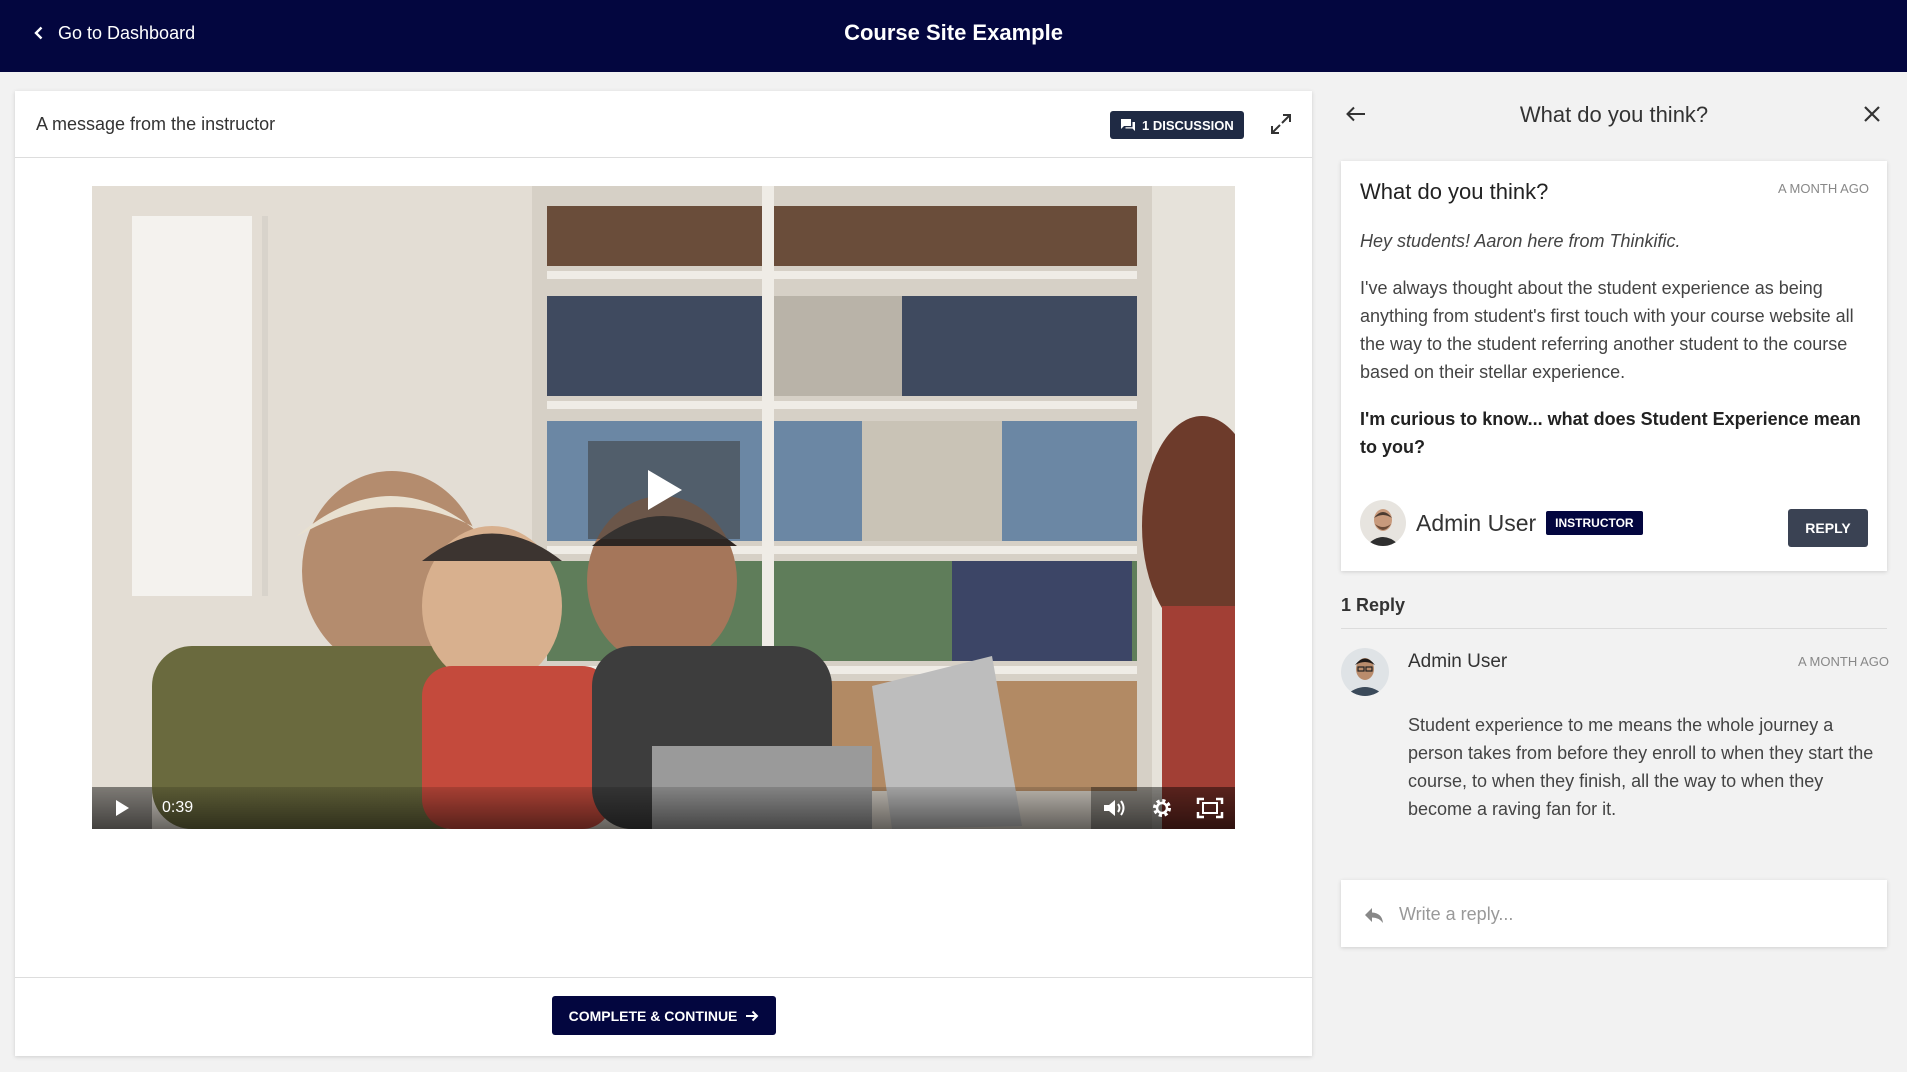 This screenshot has height=1072, width=1907. I want to click on reply-arrow-icon, so click(1374, 915).